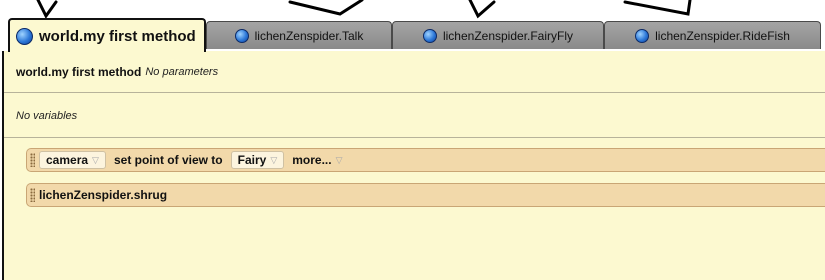 The image size is (825, 280). What do you see at coordinates (103, 195) in the screenshot?
I see `call-label: lichenZenspider.shrug` at bounding box center [103, 195].